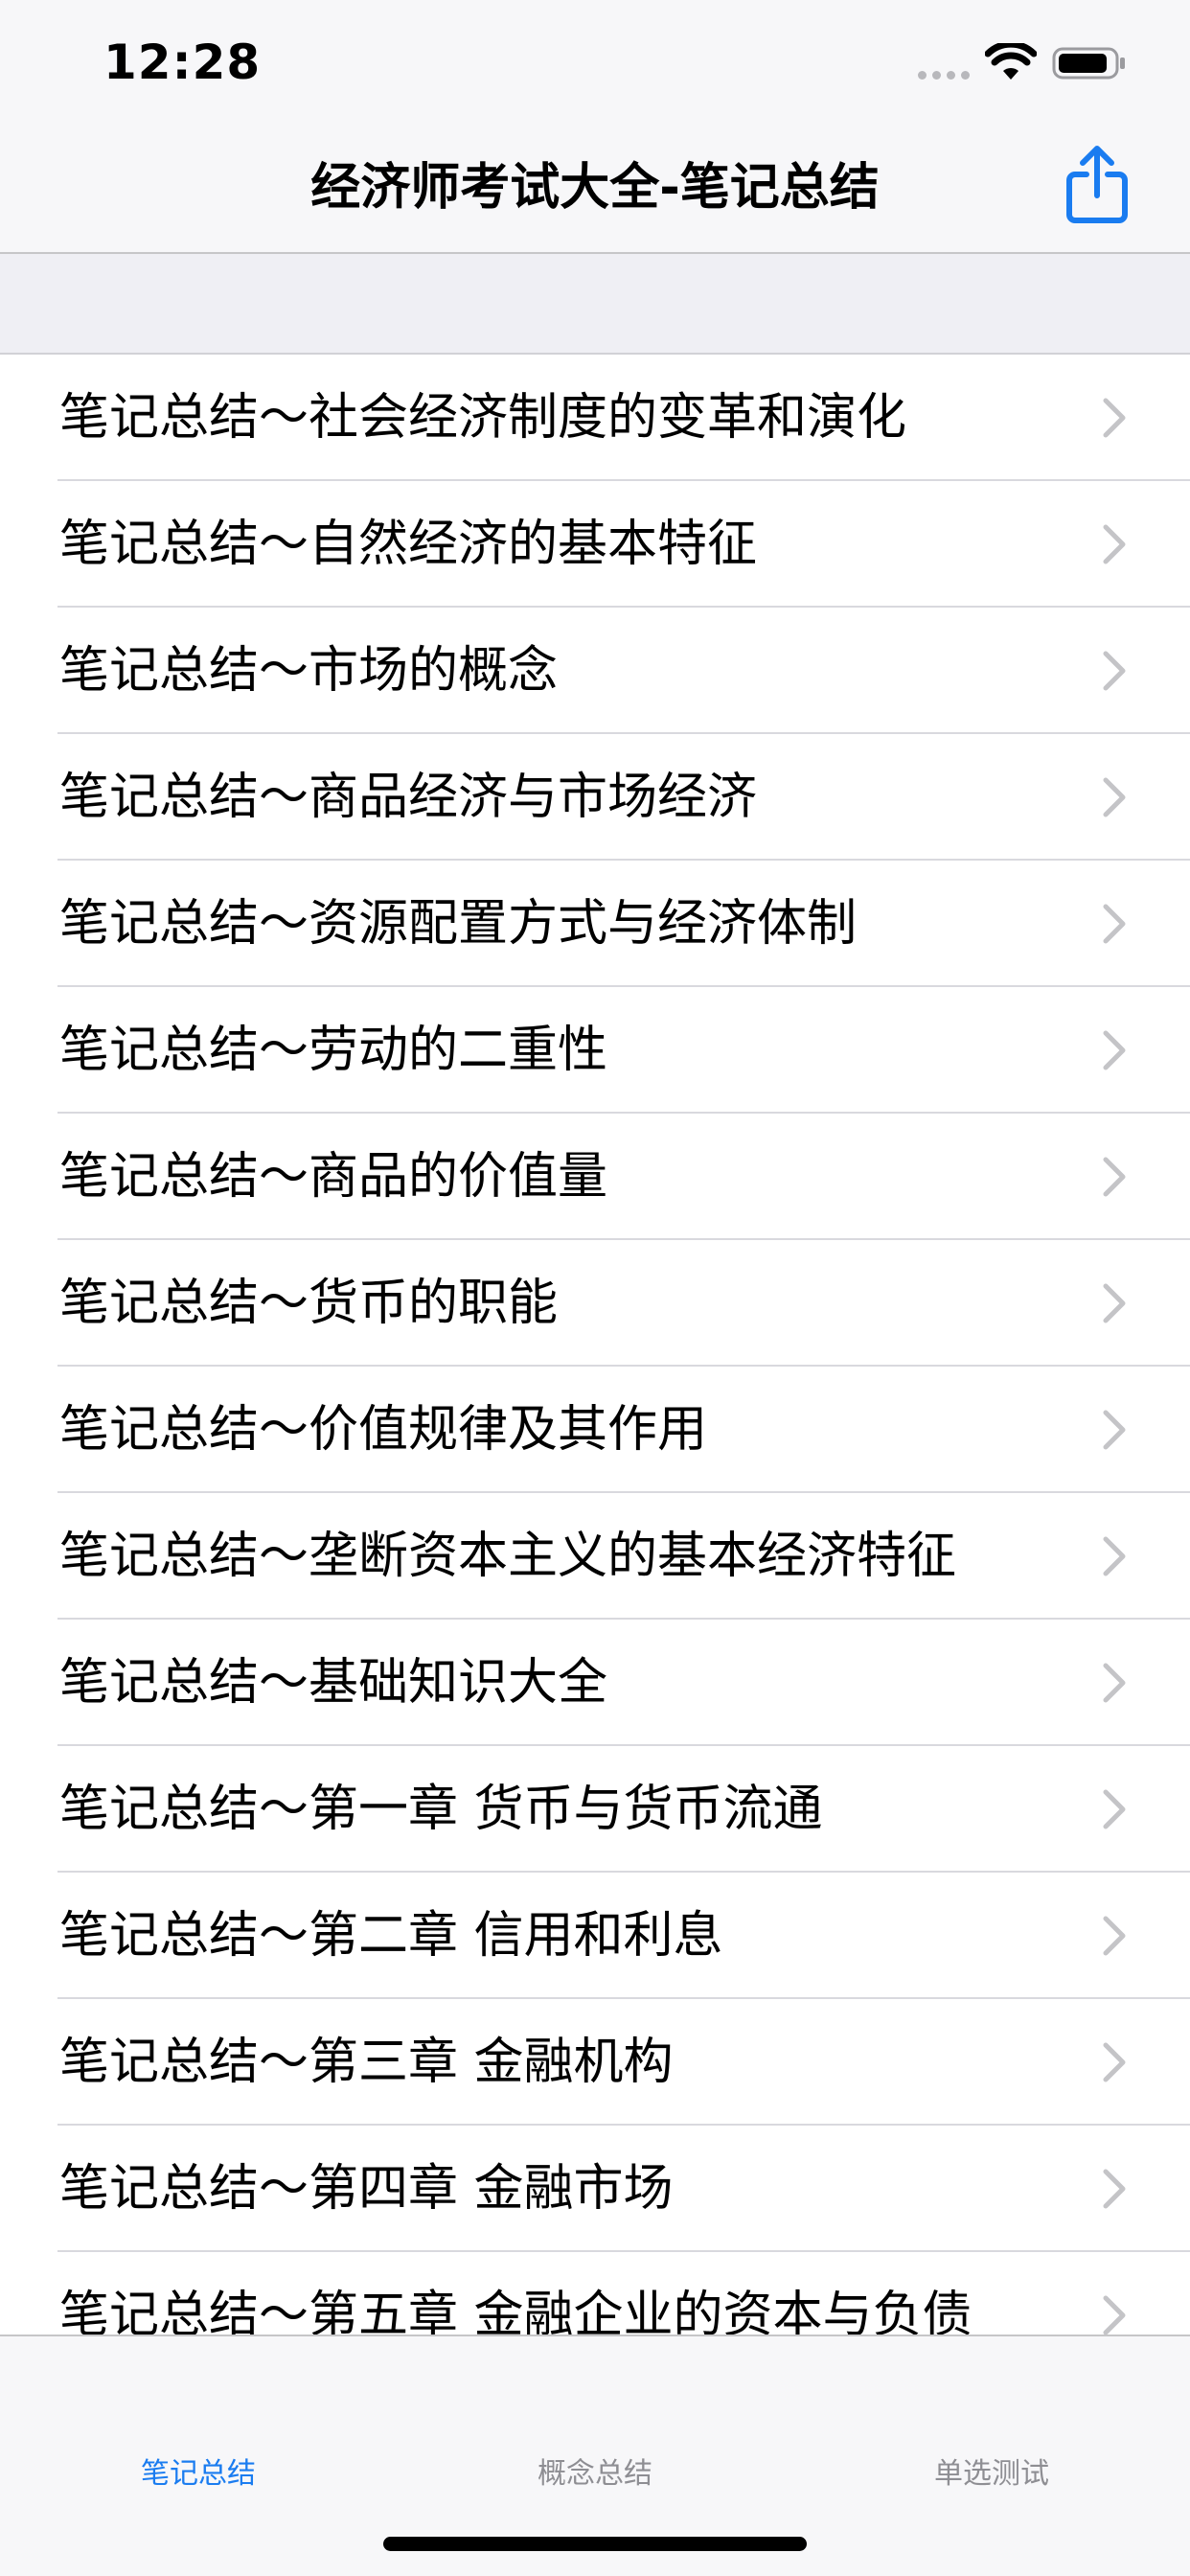  I want to click on list-item-label: 笔记总结～第二章 信用和利息, so click(391, 1936).